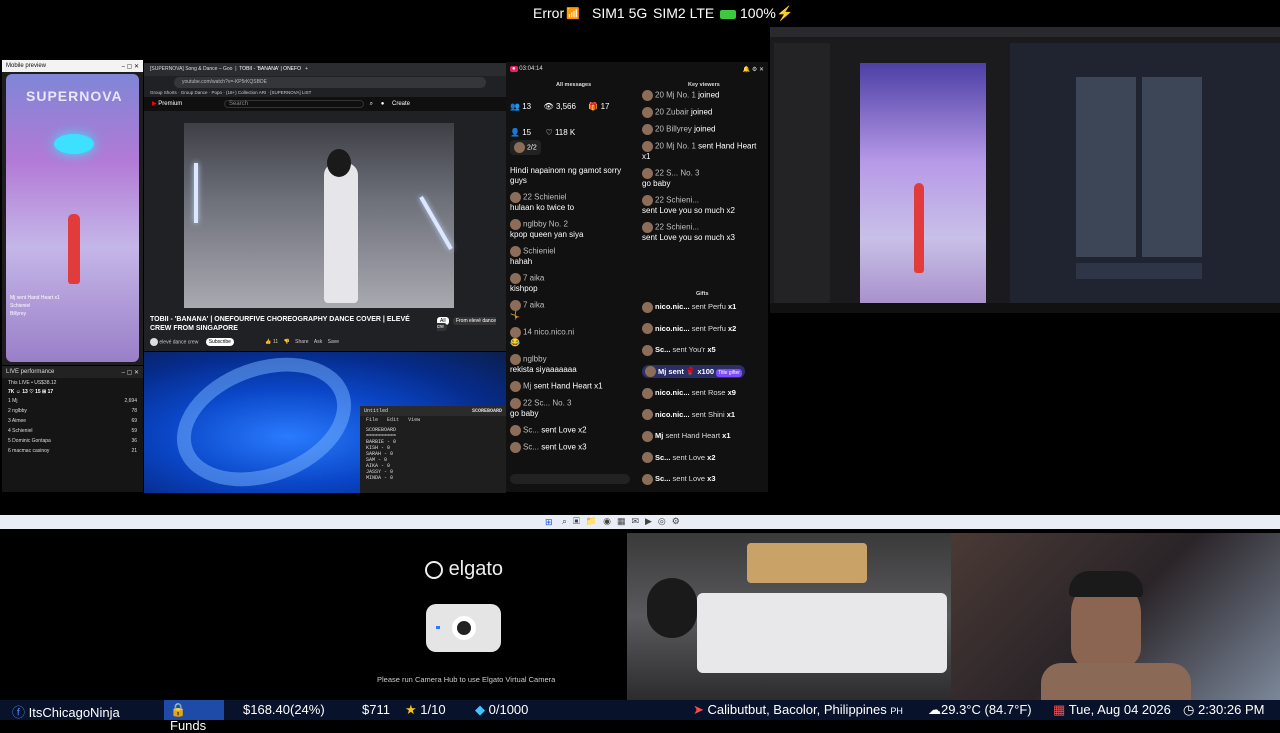  Describe the element at coordinates (570, 283) in the screenshot. I see `chat-message: 7 aika kishpop` at that location.